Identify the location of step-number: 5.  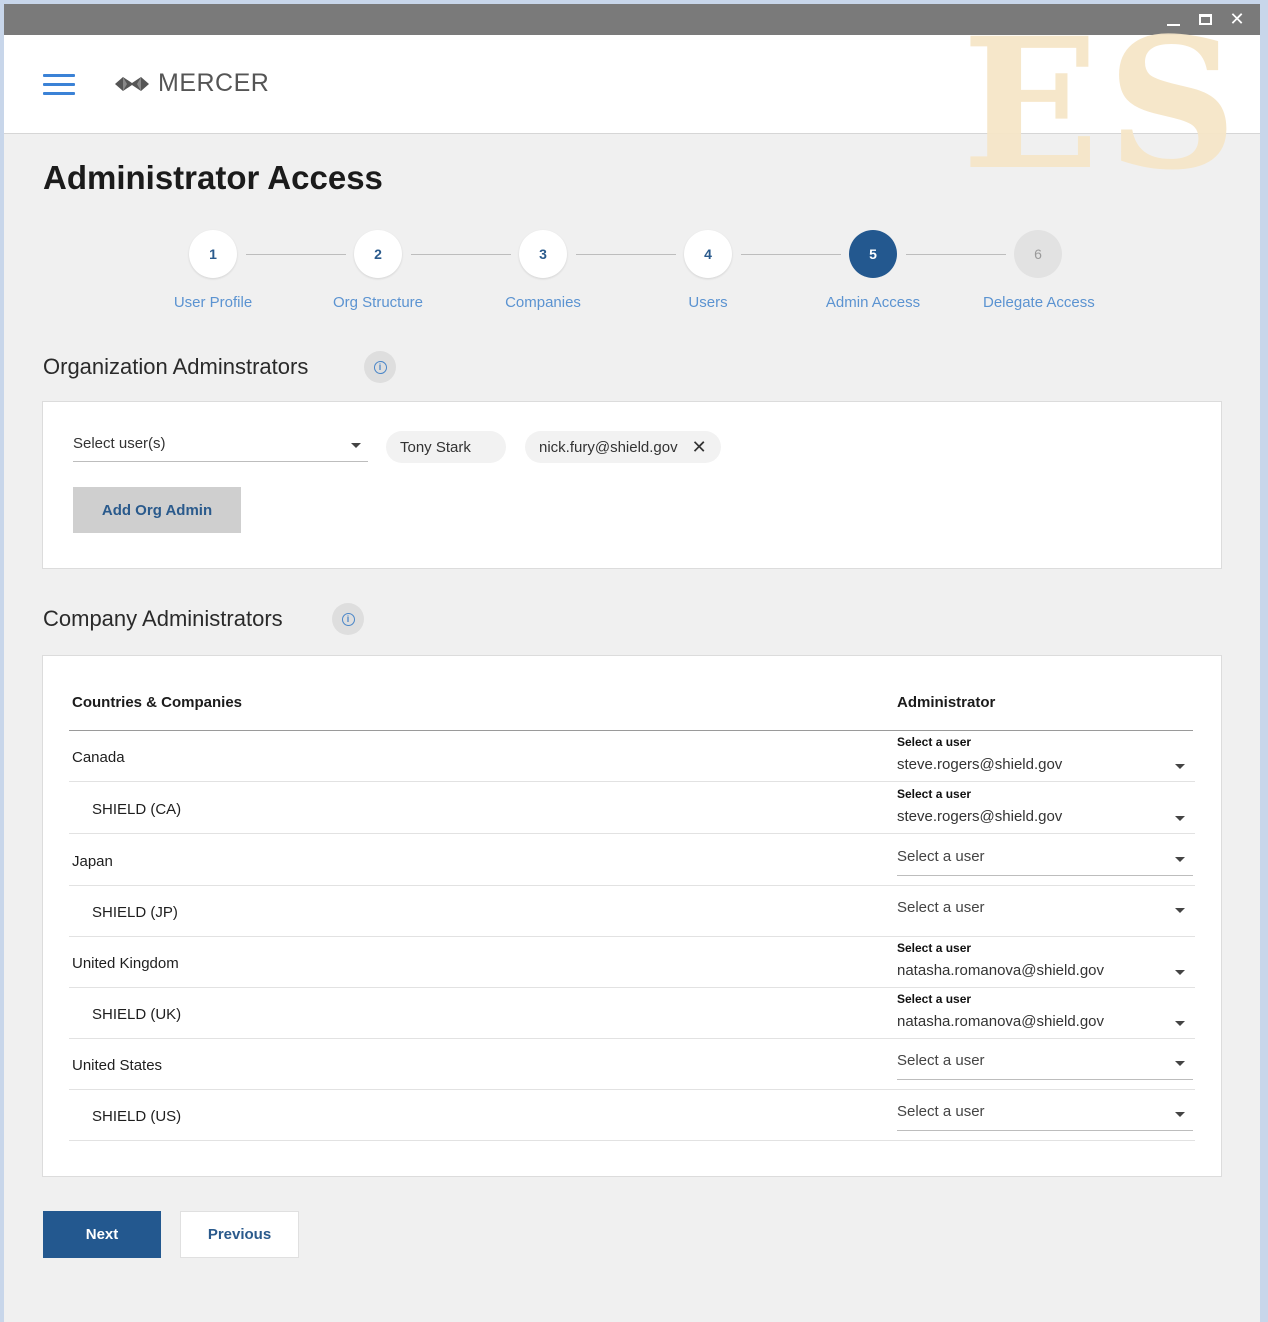
(873, 254).